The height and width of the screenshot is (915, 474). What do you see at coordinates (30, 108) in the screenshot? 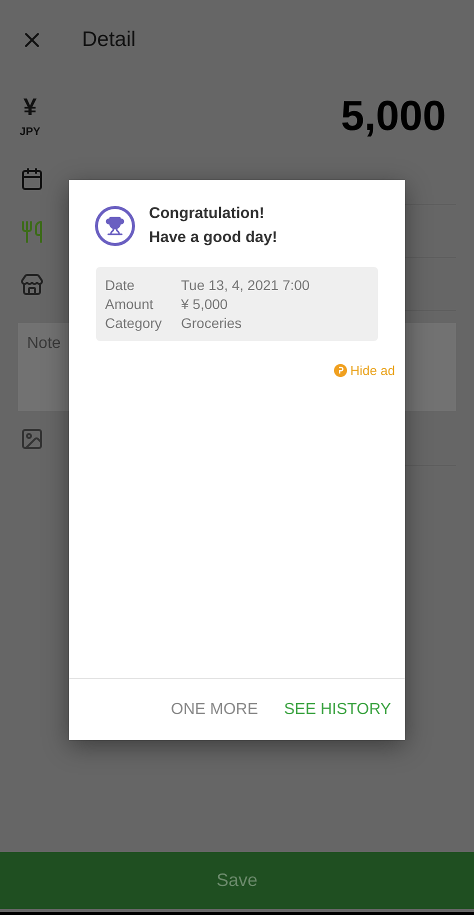
I see `currency-symbol: ¥` at bounding box center [30, 108].